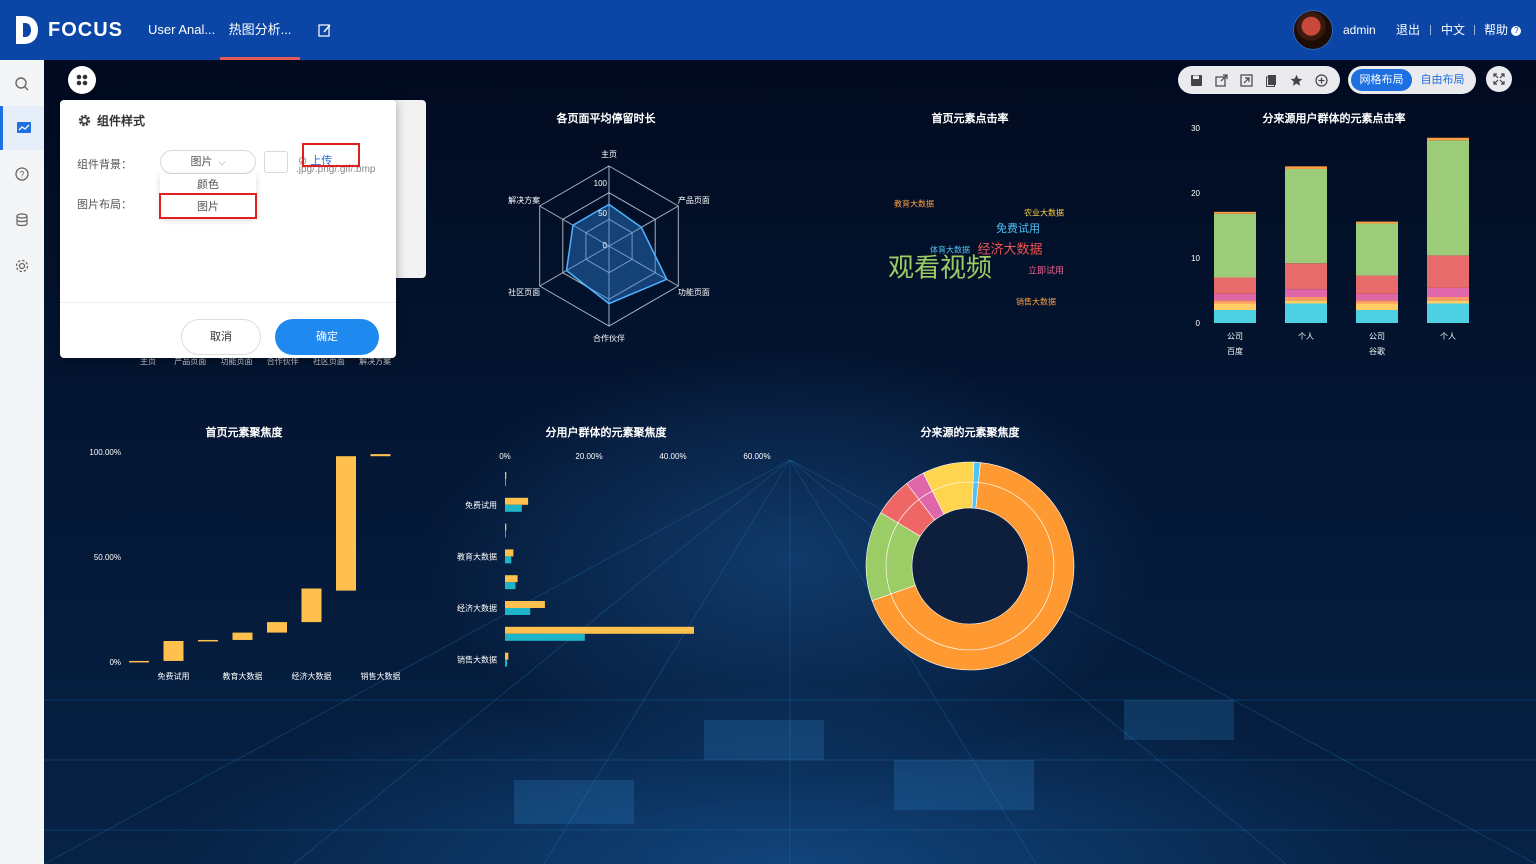  I want to click on logout-link: 退出, so click(1408, 30).